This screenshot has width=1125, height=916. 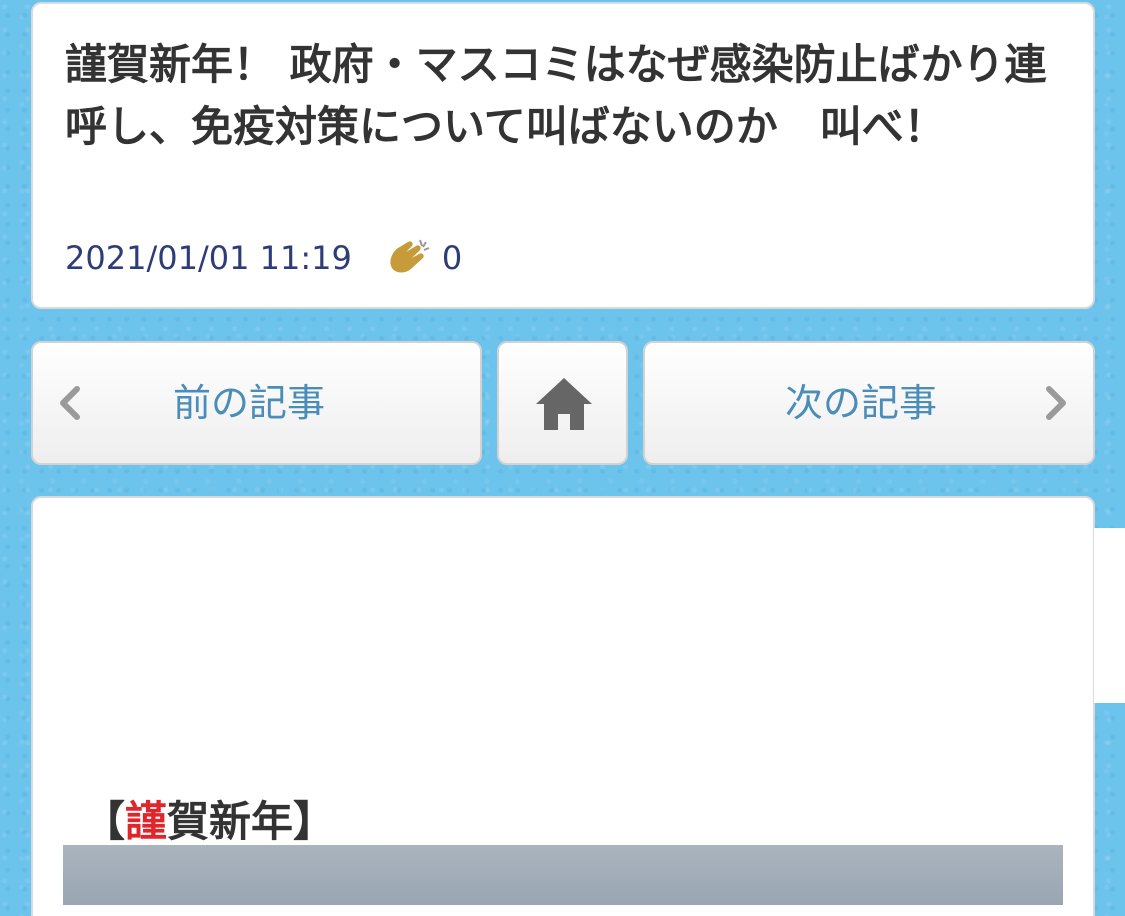 I want to click on clap-count: 0, so click(x=452, y=258).